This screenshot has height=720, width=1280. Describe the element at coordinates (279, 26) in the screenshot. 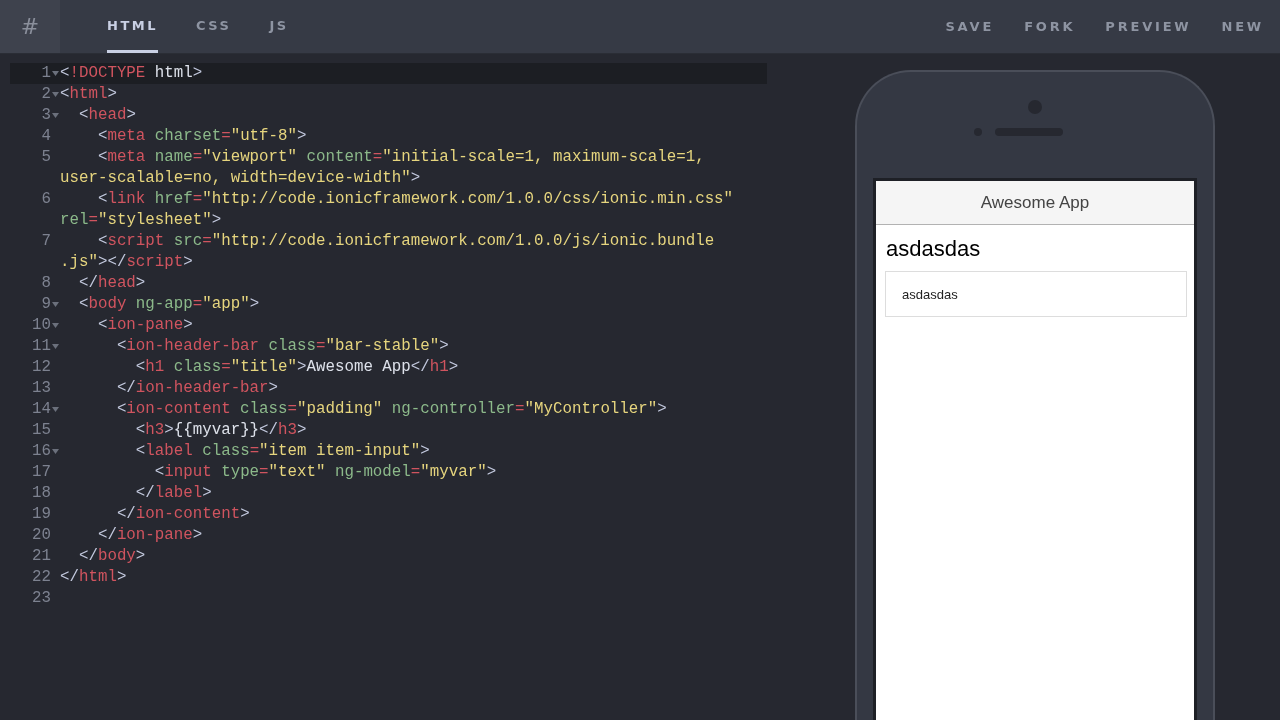

I see `editor-tab: JS` at that location.